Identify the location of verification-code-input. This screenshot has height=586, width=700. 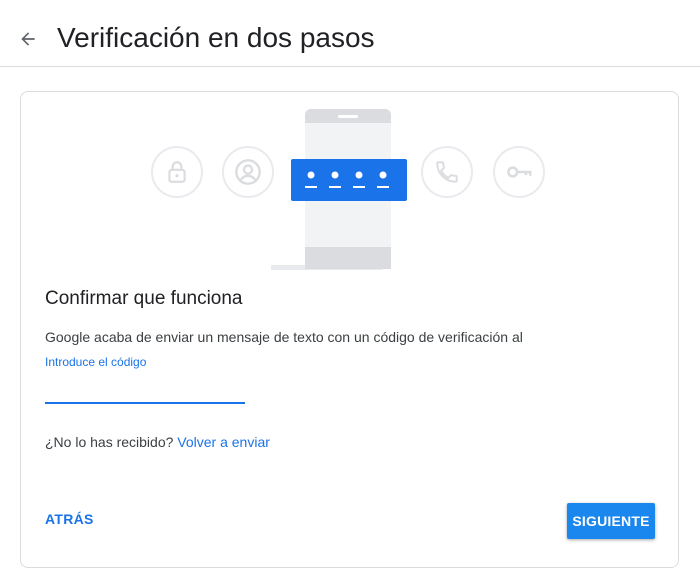
(145, 388).